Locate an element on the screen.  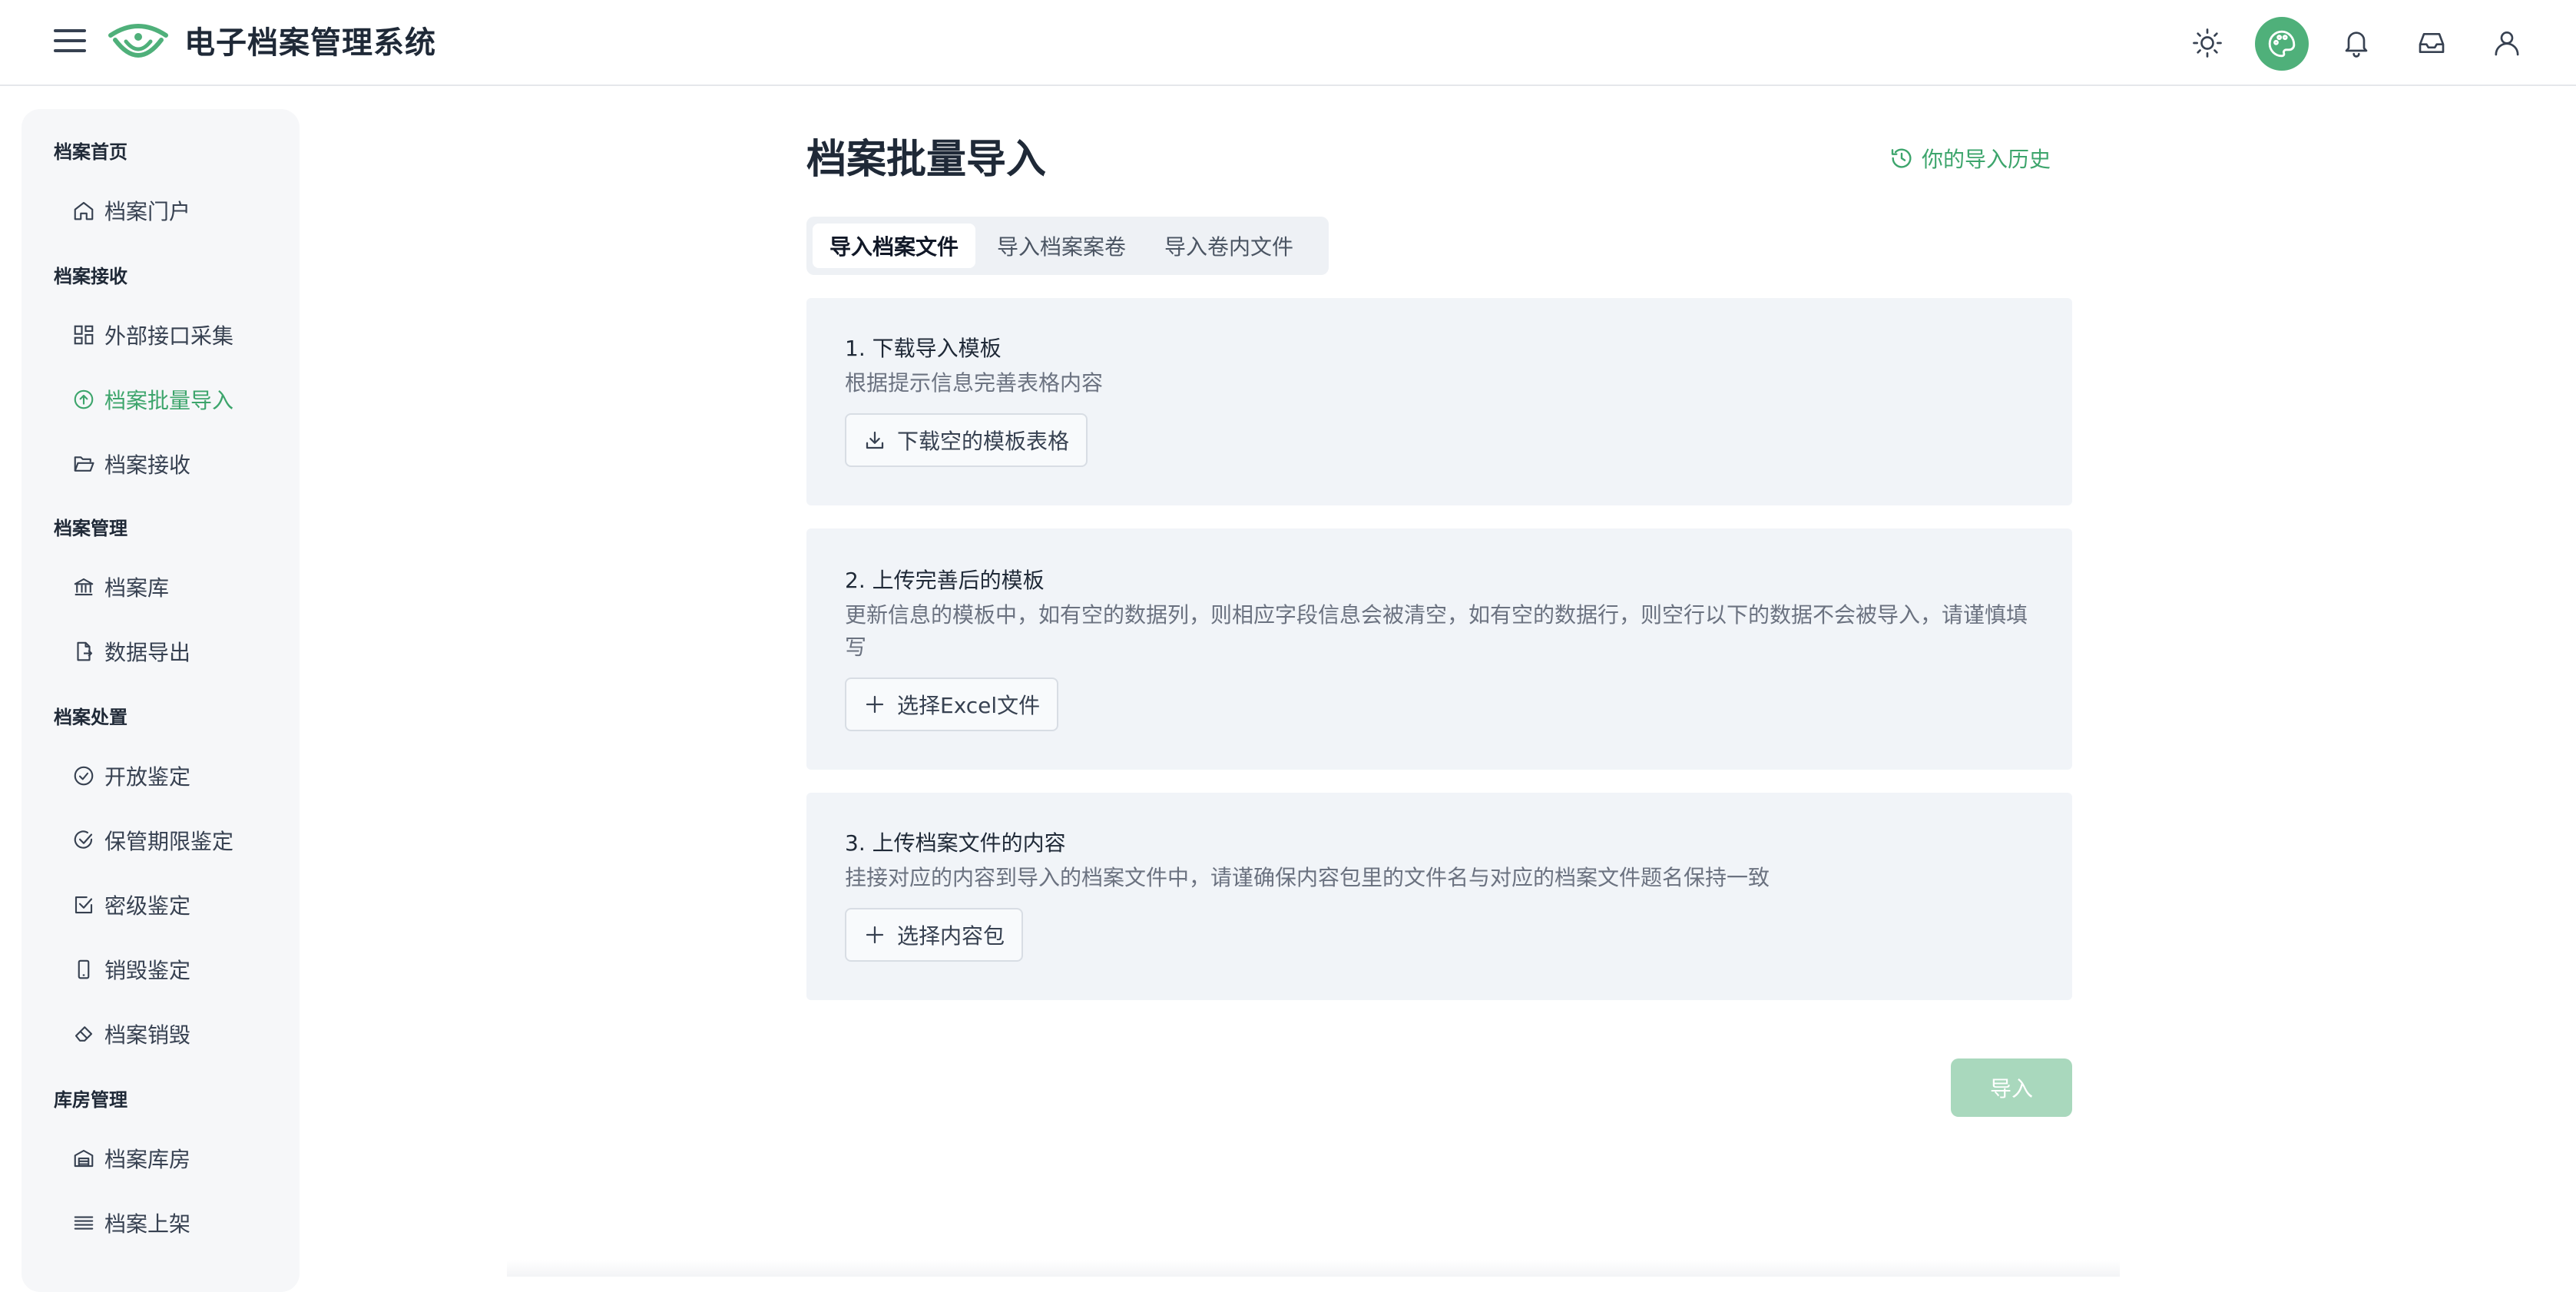
sidebar-item-receive: 档案接收 is located at coordinates (131, 464).